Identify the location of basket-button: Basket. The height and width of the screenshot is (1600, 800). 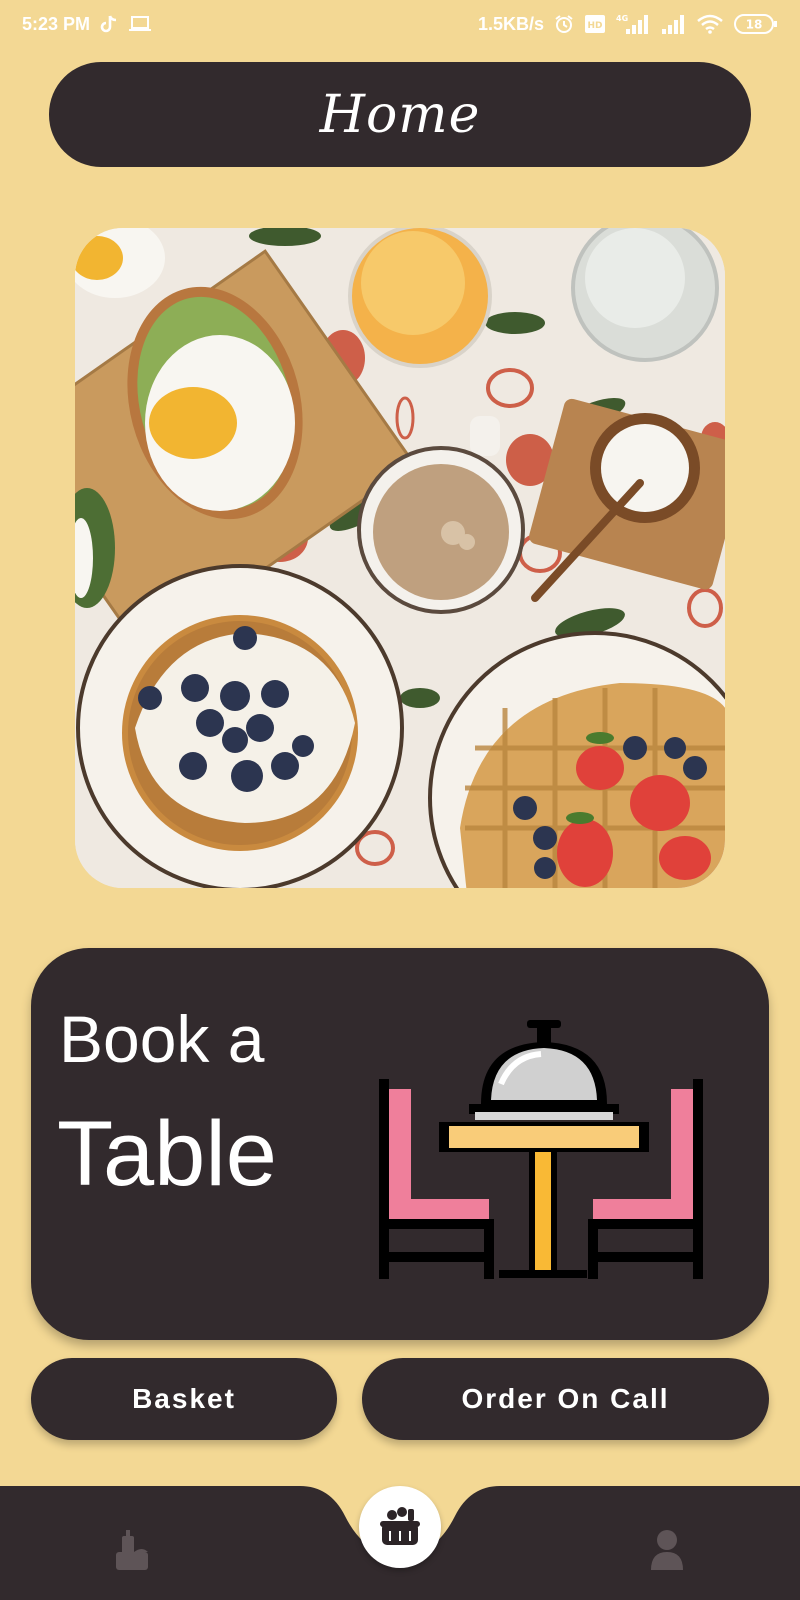
(184, 1399).